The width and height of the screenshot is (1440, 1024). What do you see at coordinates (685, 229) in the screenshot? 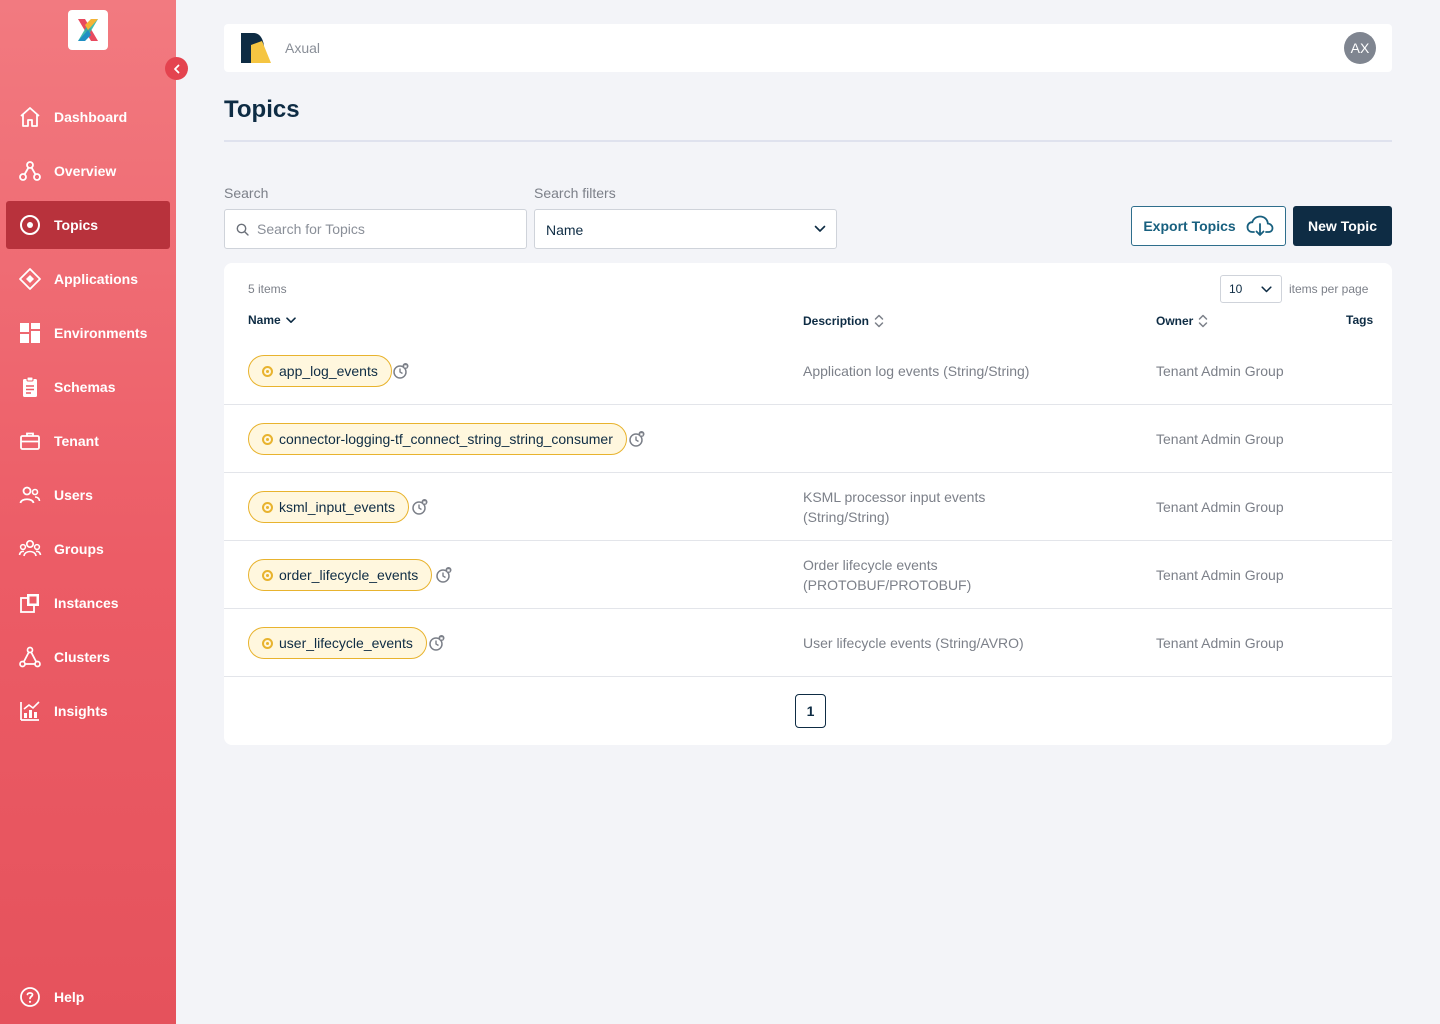
I see `search-filter-select: Name` at bounding box center [685, 229].